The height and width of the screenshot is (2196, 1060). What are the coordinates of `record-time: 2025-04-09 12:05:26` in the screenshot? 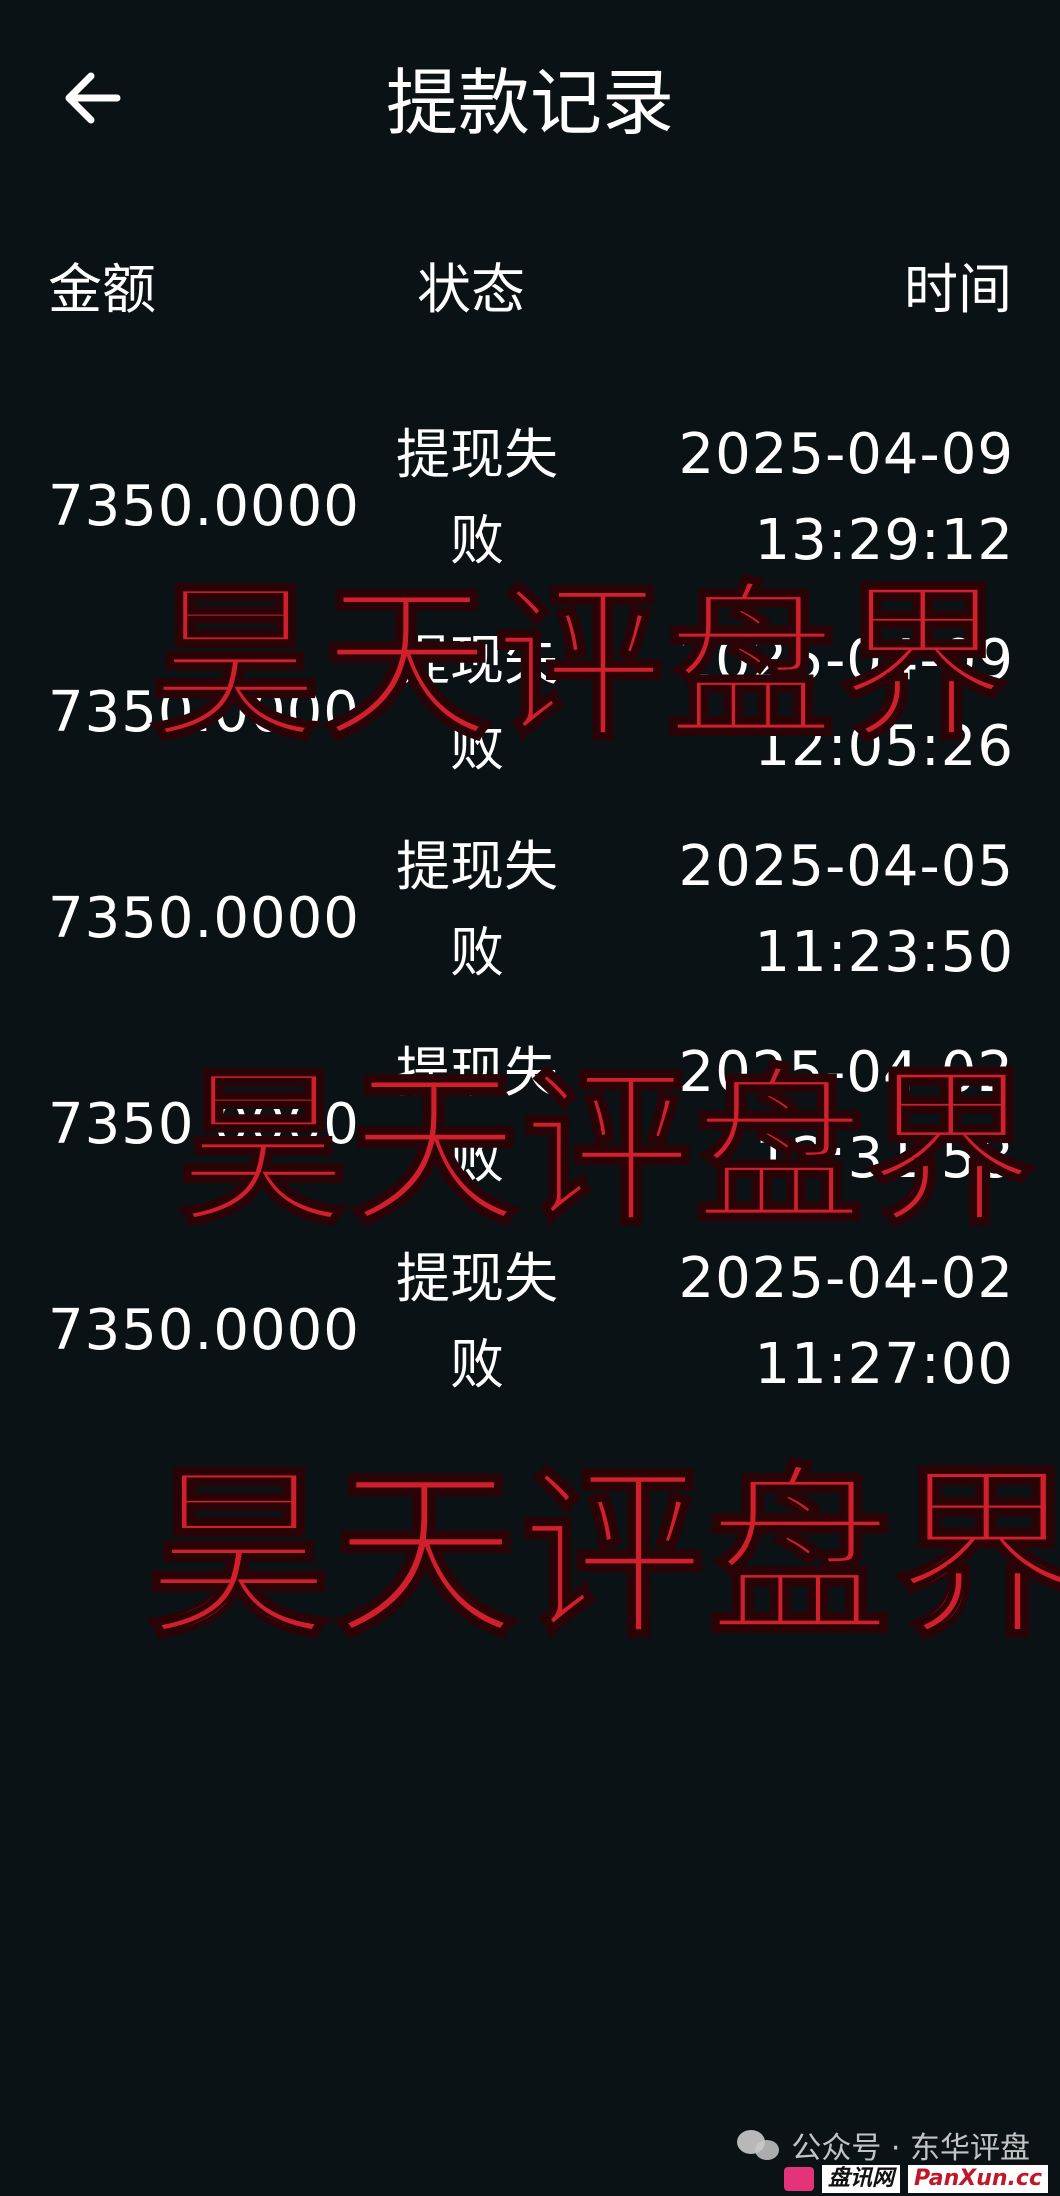 It's located at (846, 704).